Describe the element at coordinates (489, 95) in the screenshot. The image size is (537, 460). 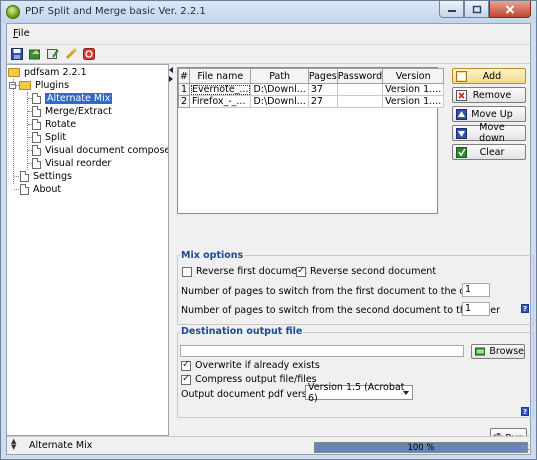
I see `remove-button: Remove` at that location.